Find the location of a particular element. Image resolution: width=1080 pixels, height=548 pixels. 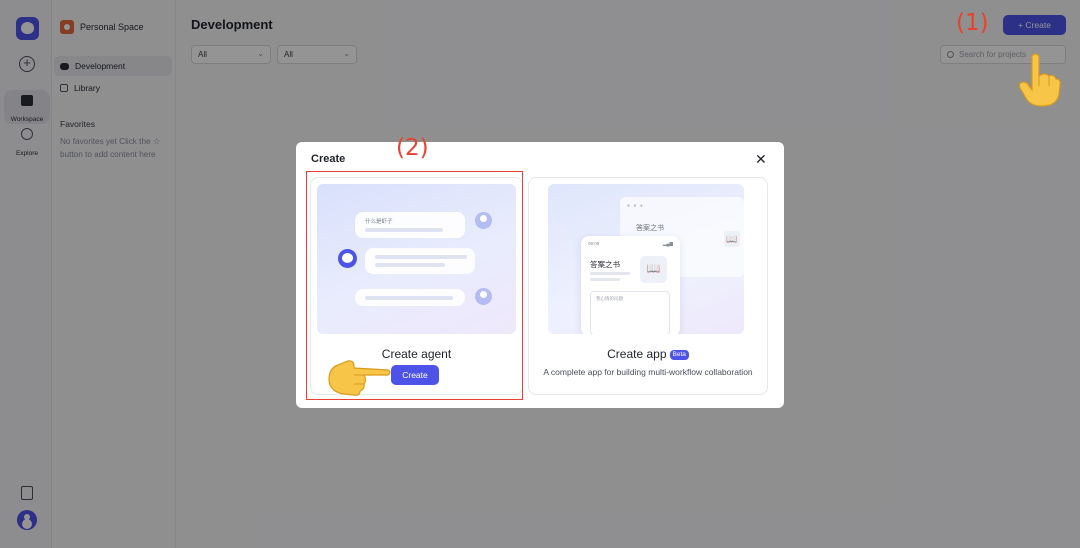

pointing-hand-right-icon is located at coordinates (359, 378).